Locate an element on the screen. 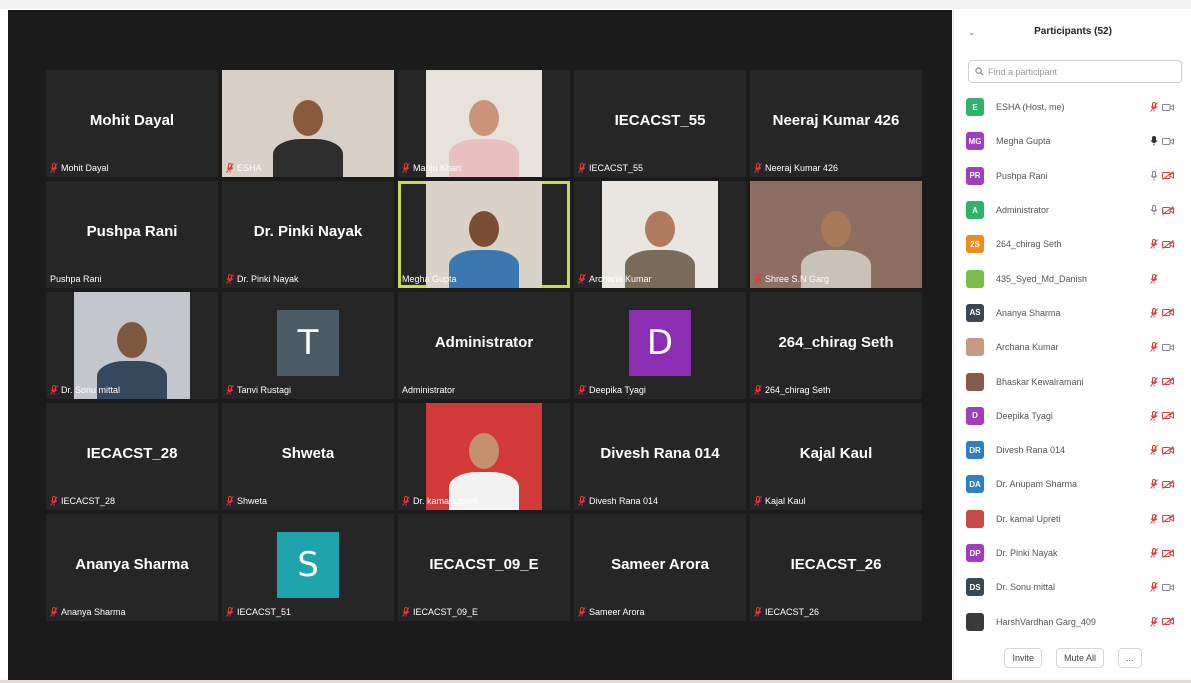 The height and width of the screenshot is (683, 1191). participant-tile: Administrator Administrator is located at coordinates (484, 345).